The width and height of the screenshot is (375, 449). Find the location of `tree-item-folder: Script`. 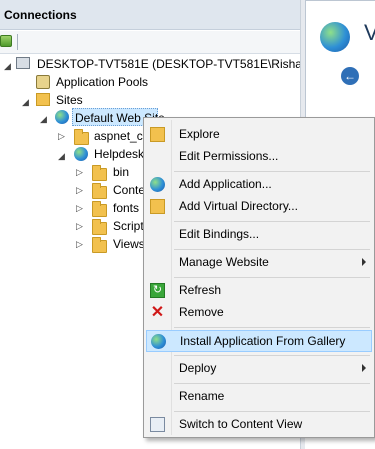

tree-item-folder: Script is located at coordinates (128, 226).